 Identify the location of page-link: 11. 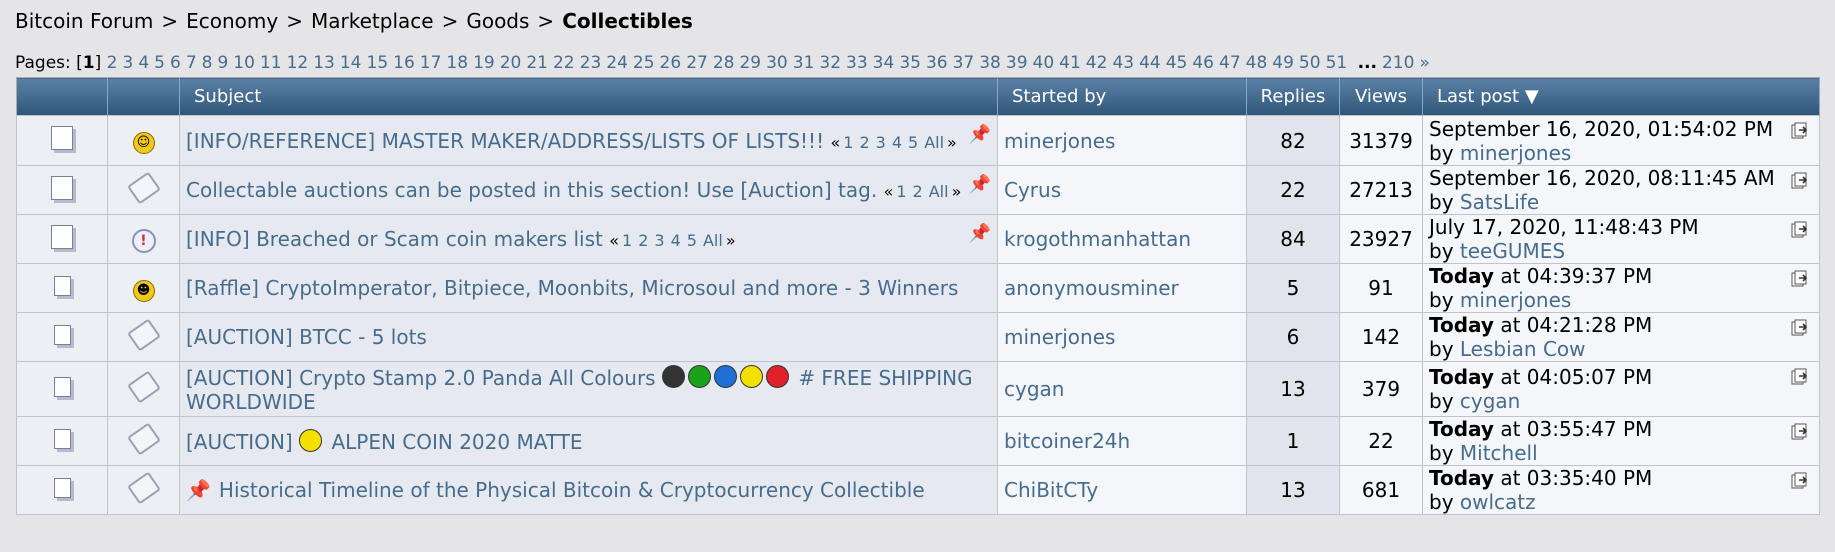
(271, 63).